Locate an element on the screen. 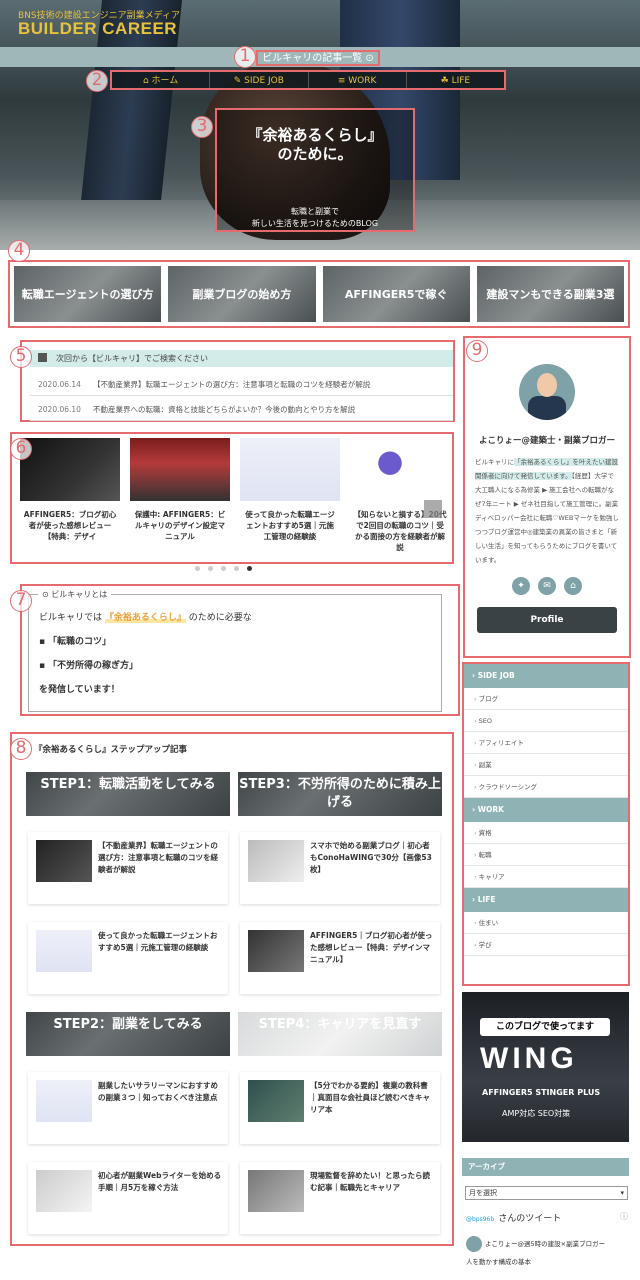 The height and width of the screenshot is (1280, 640). carousel-next-button is located at coordinates (433, 509).